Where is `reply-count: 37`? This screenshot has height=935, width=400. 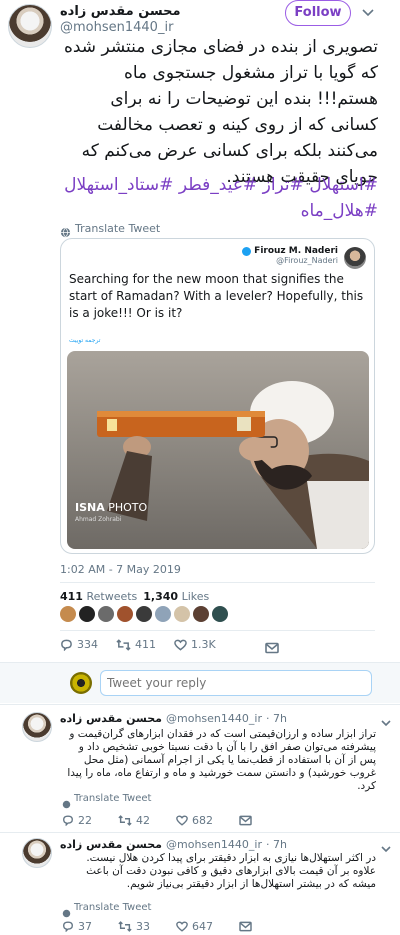
reply-count: 37 is located at coordinates (85, 926).